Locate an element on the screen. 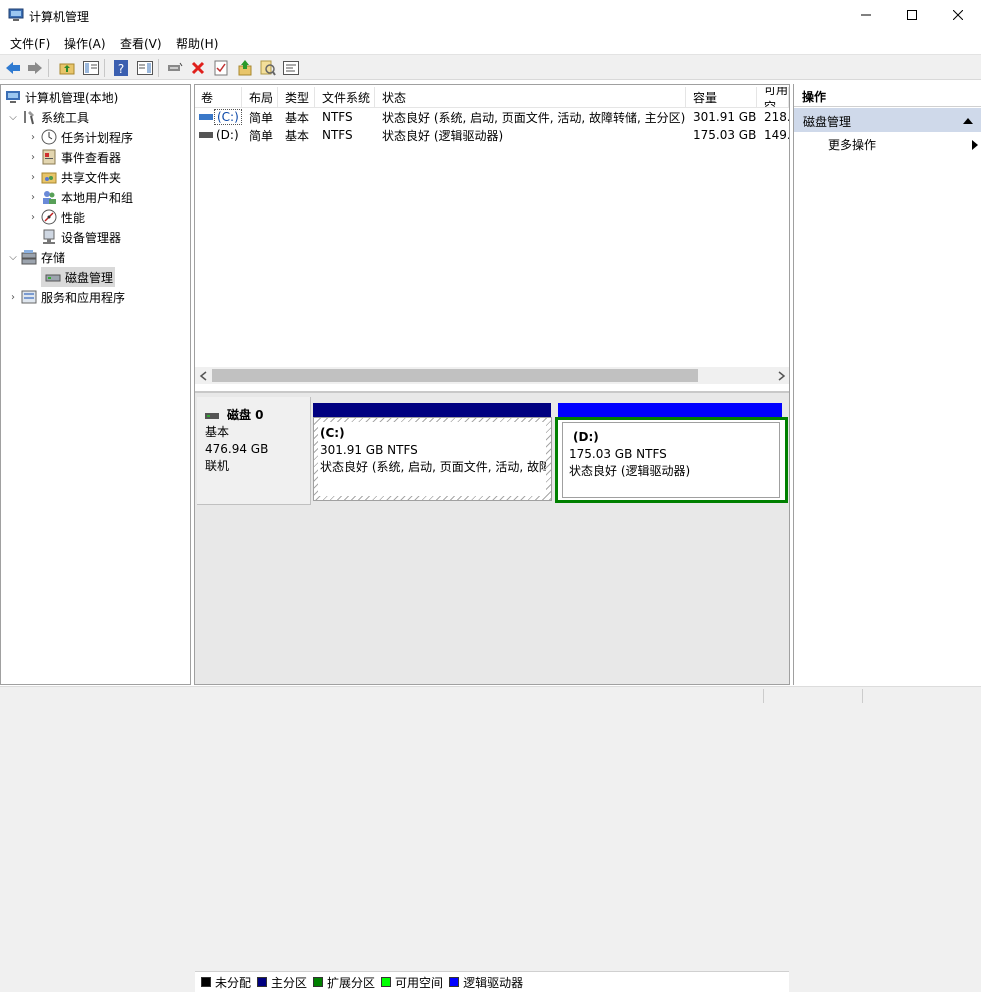 The image size is (981, 992). show-hide-tree-icon is located at coordinates (90, 67).